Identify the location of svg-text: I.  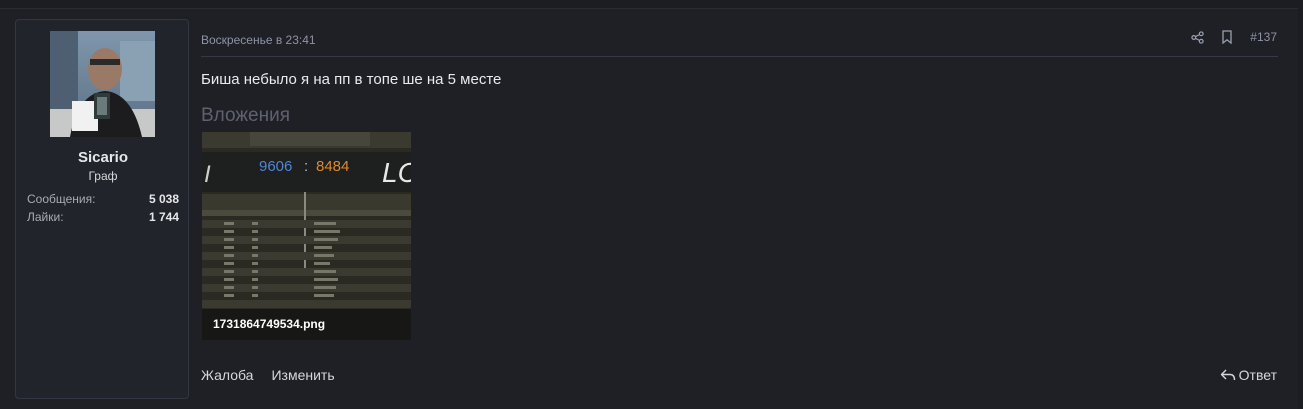
(207, 174).